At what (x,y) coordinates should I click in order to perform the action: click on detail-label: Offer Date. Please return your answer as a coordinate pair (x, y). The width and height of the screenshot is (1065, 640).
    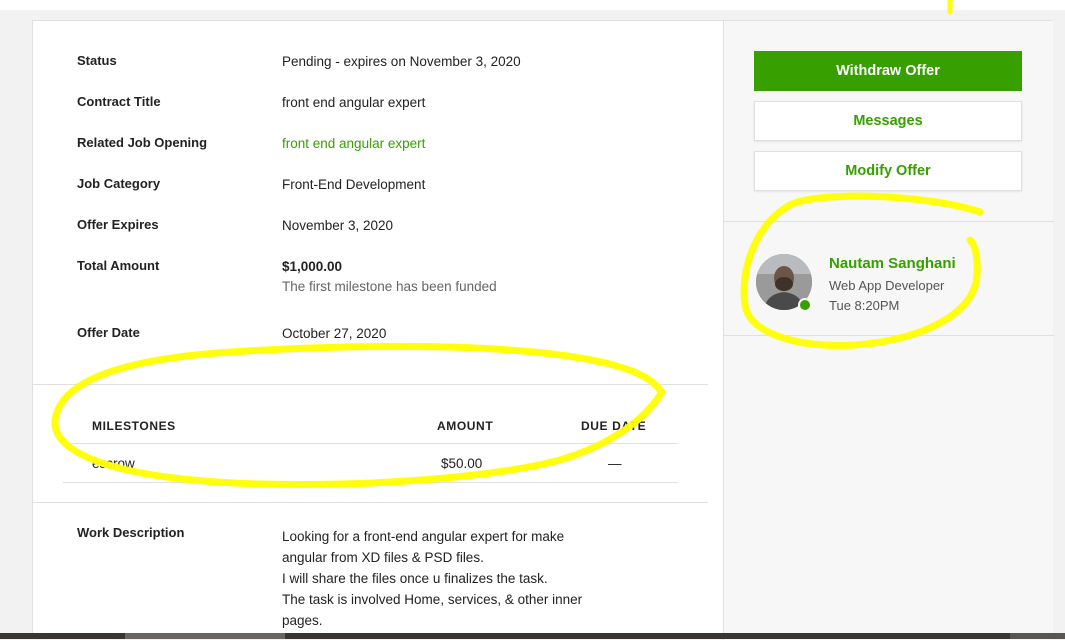
    Looking at the image, I should click on (108, 332).